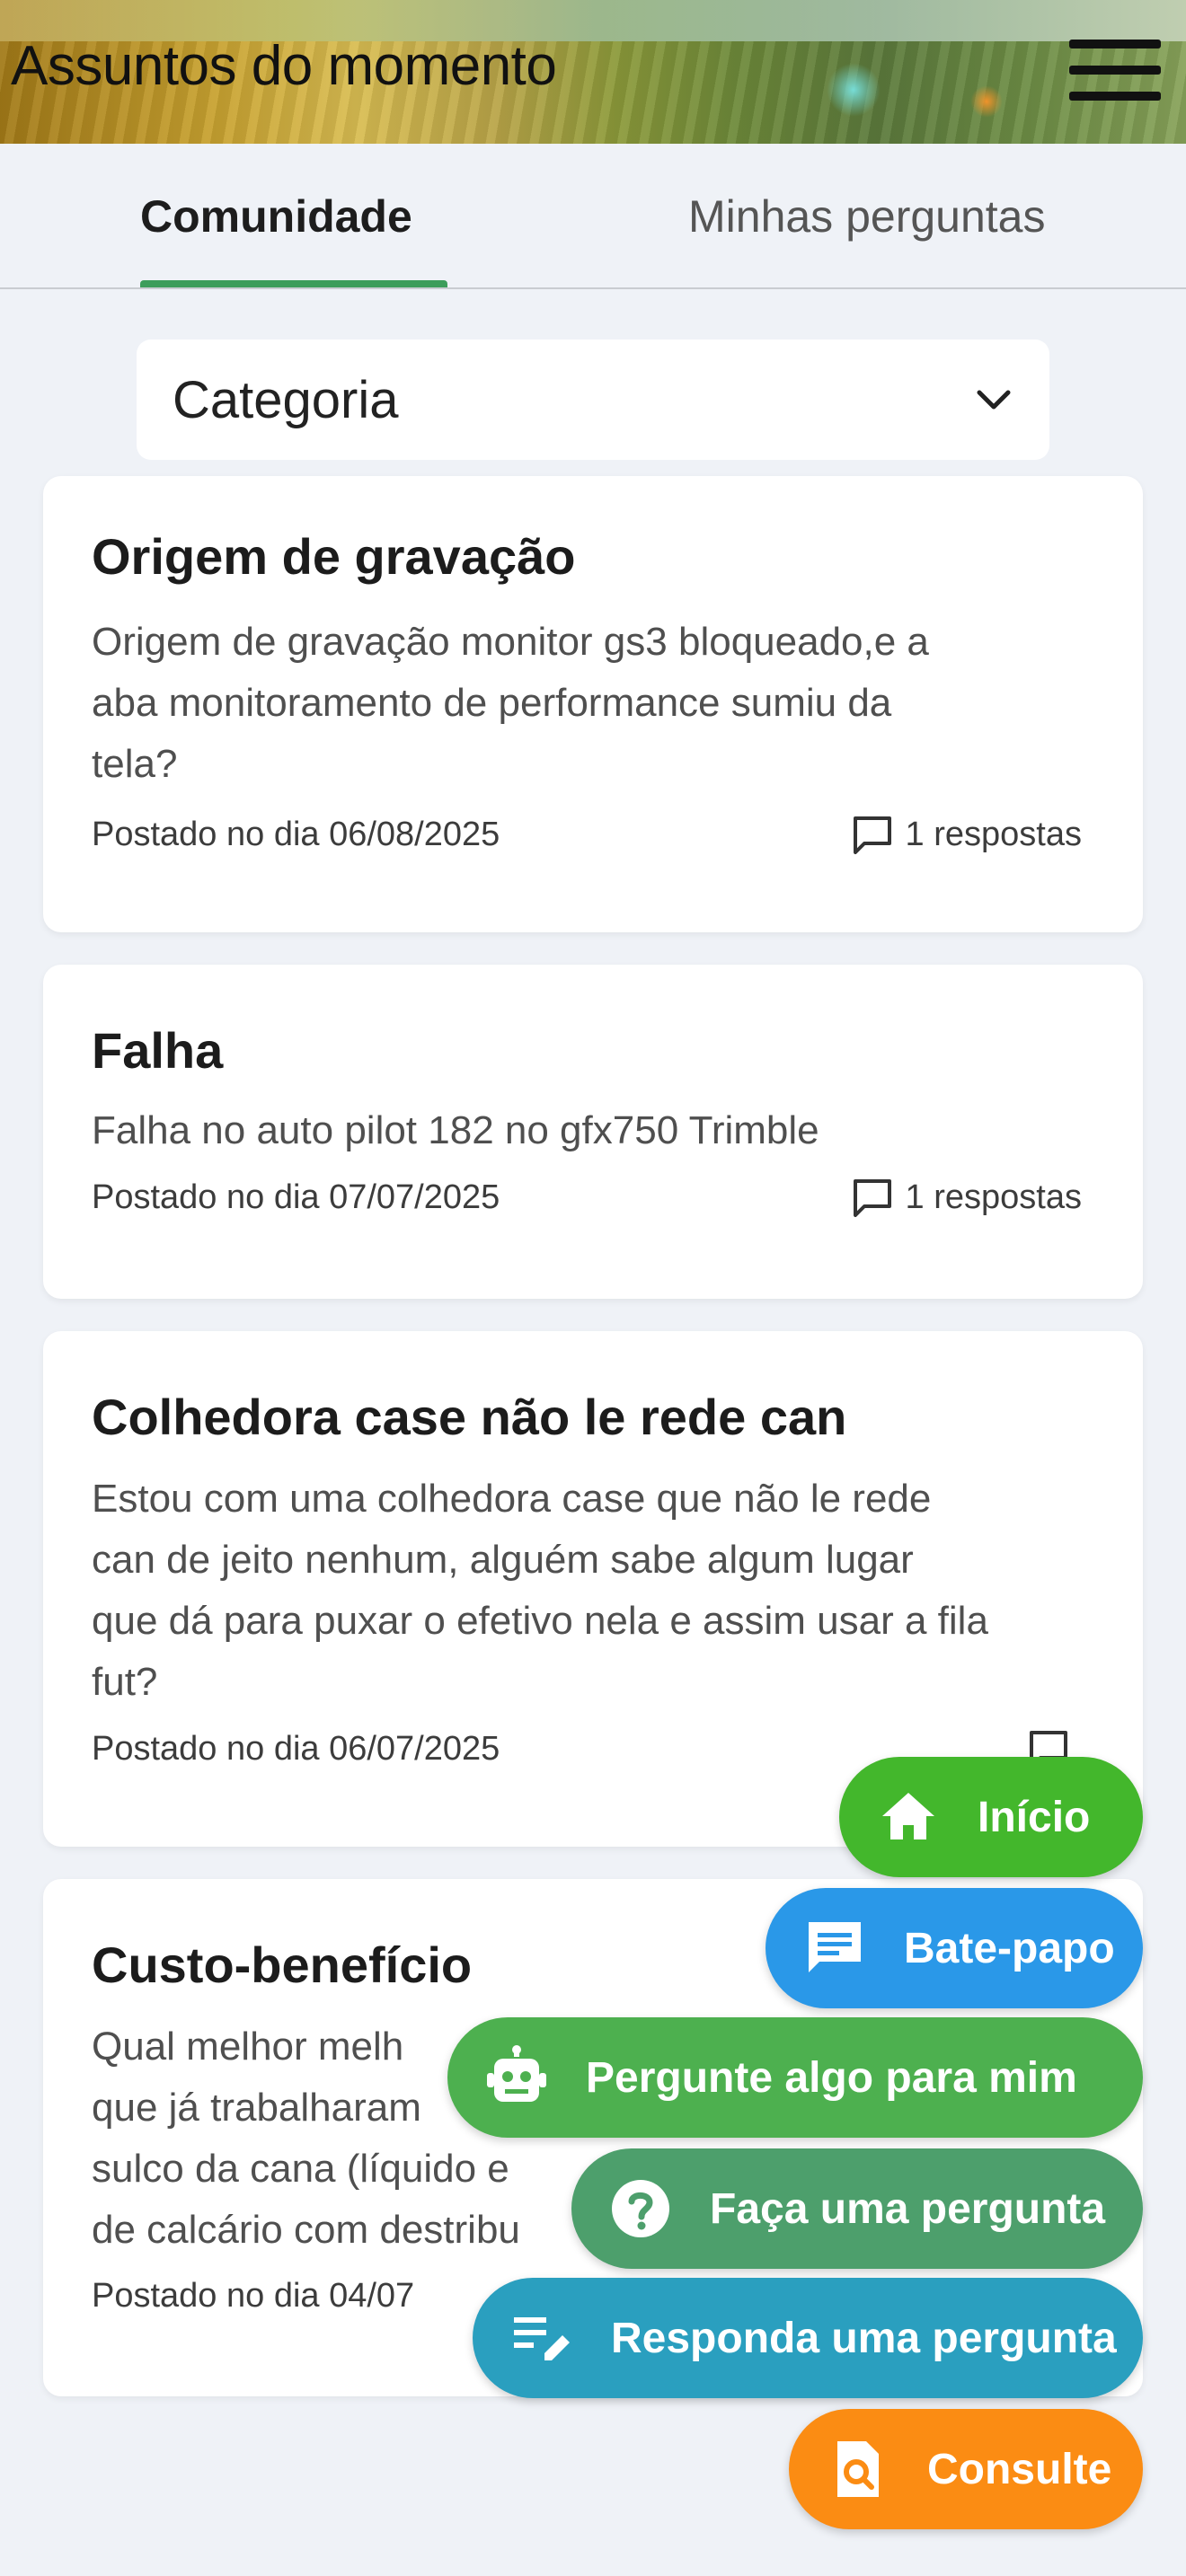  I want to click on post-footer: Postado no dia 06/08/2025 1 respostas, so click(587, 835).